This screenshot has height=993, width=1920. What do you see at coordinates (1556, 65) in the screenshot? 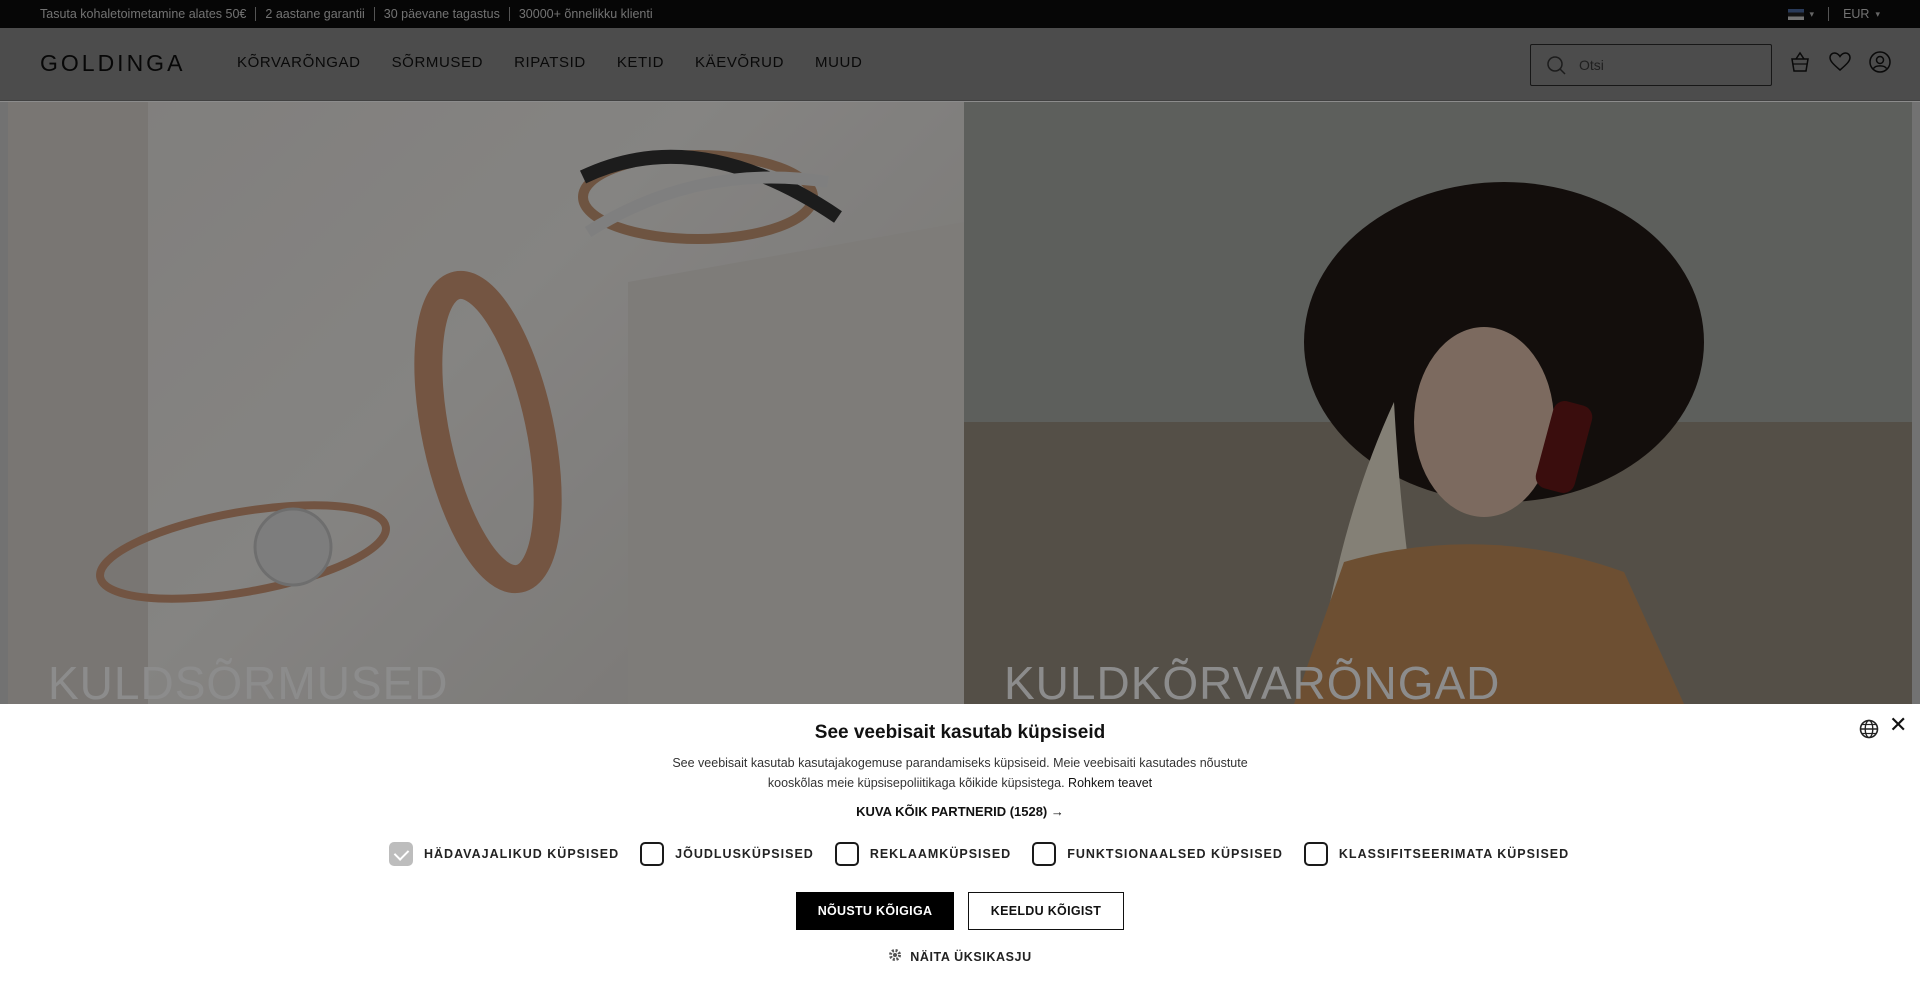
I see `search-icon` at bounding box center [1556, 65].